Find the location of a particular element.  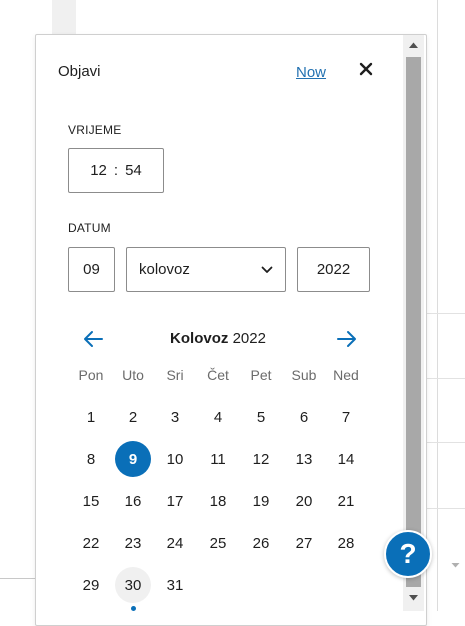

popover-title: Objavi is located at coordinates (79, 71).